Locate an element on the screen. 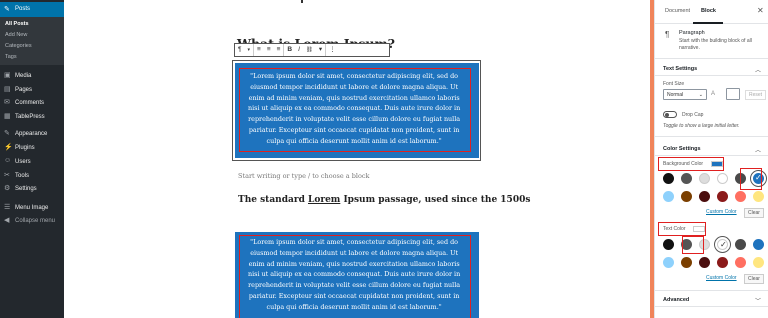  text-clear-button: Clear is located at coordinates (754, 279).